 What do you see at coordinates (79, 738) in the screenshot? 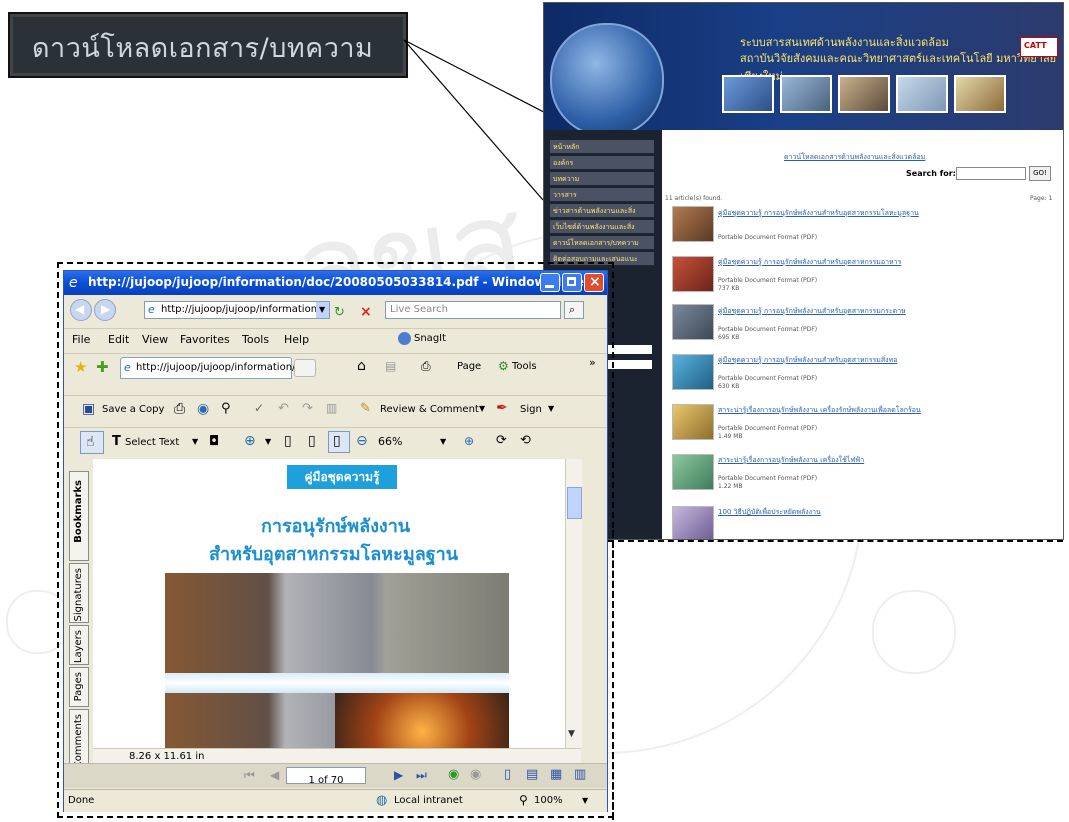
I see `tab-comments: Comments` at bounding box center [79, 738].